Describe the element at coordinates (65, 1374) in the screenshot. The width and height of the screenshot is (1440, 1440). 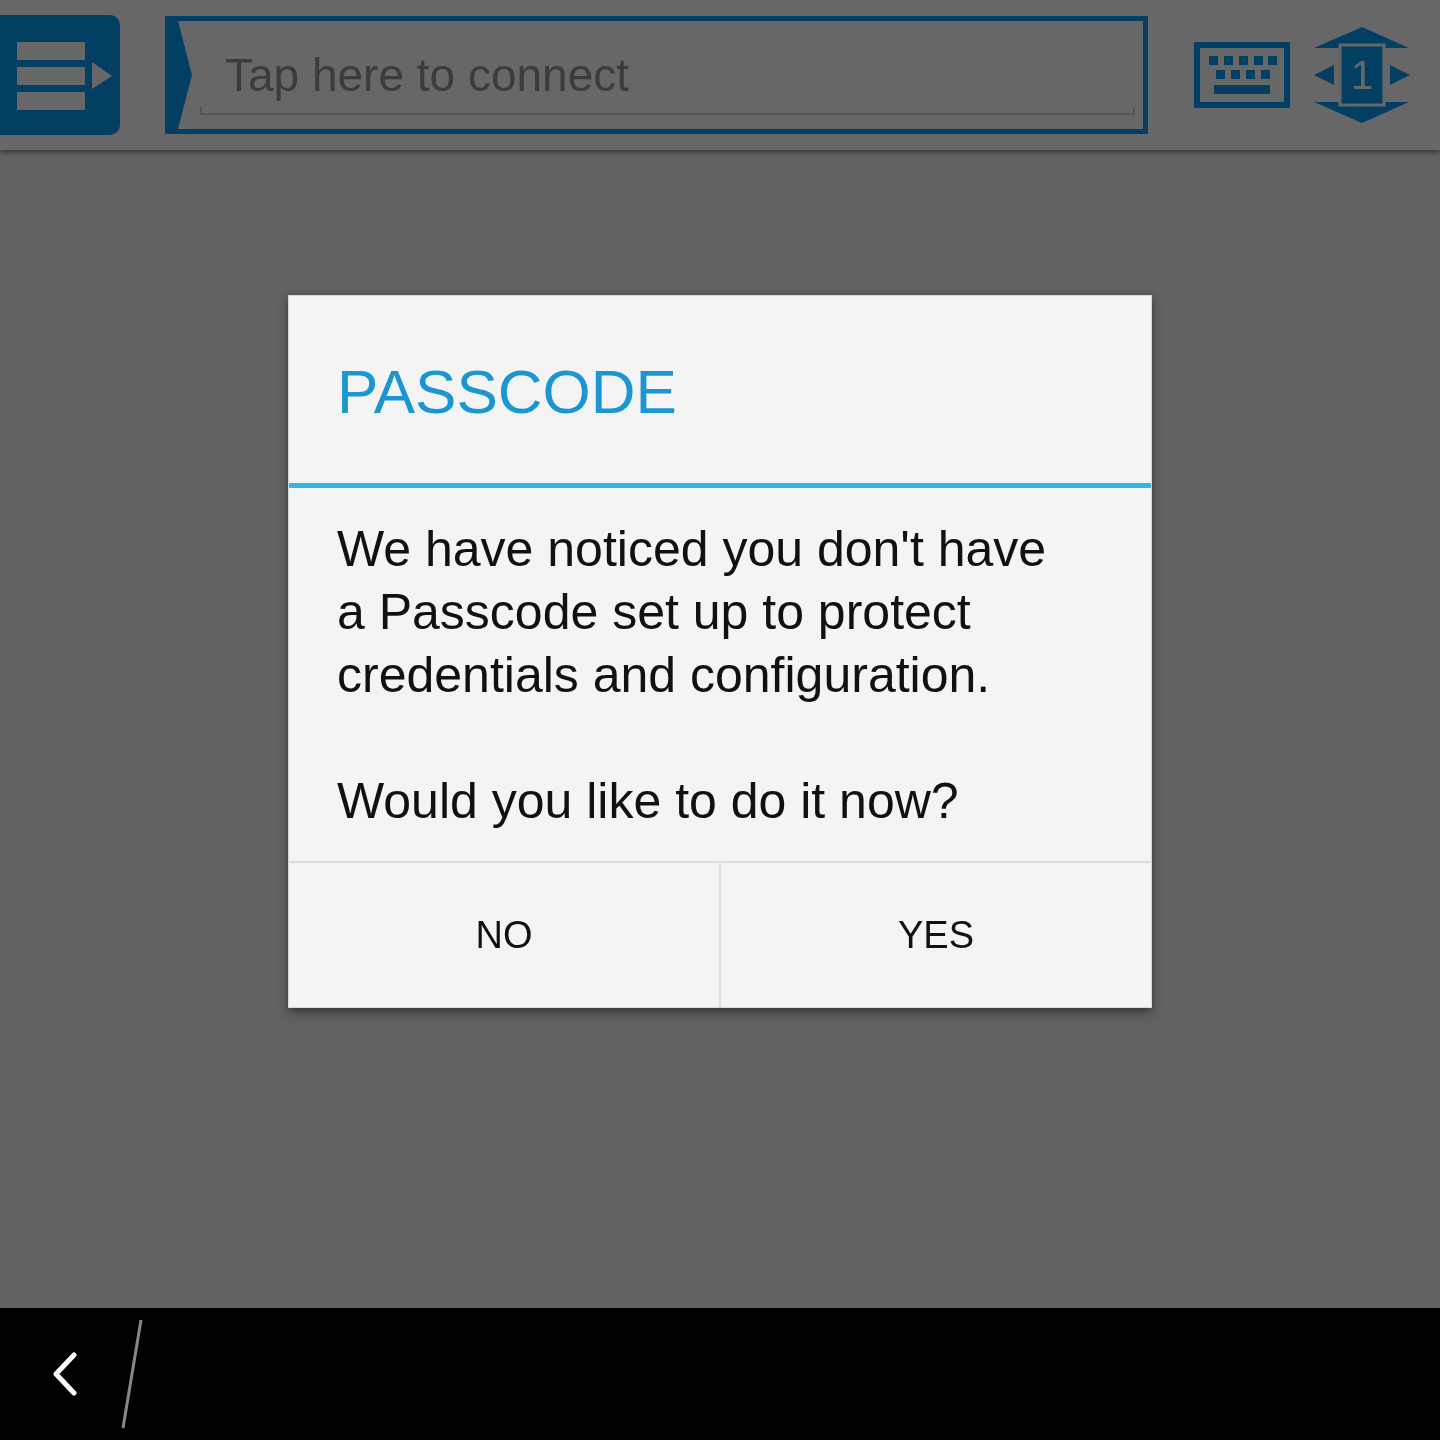
I see `back-icon` at that location.